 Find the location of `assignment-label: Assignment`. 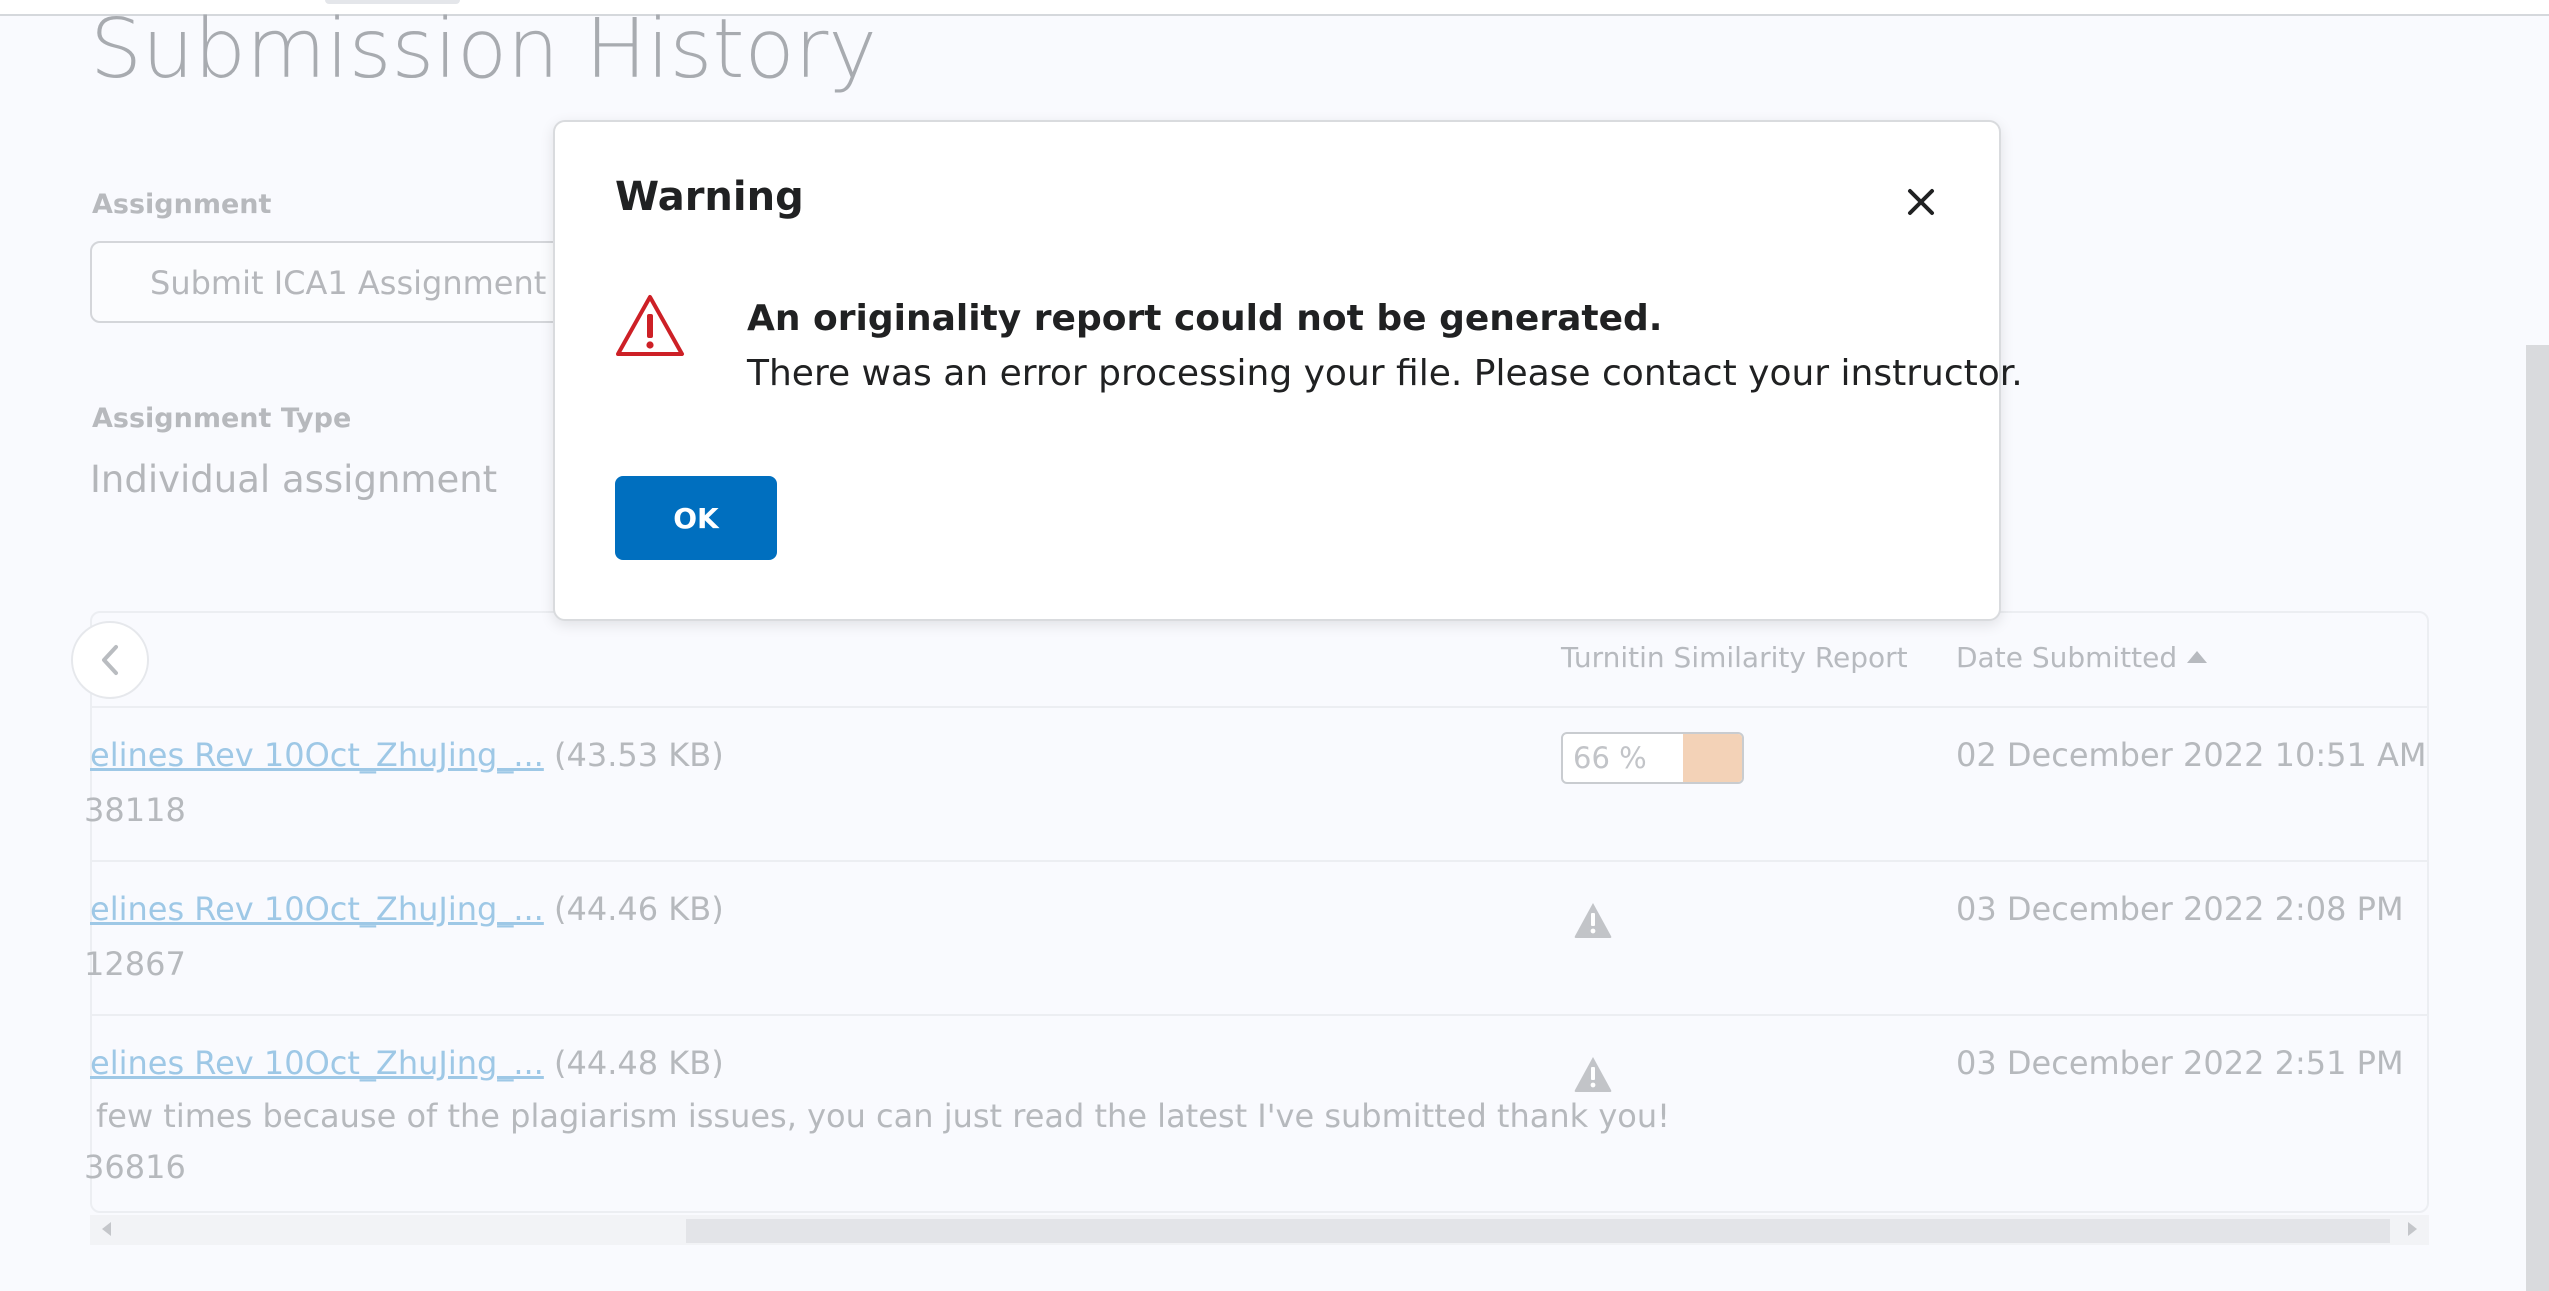

assignment-label: Assignment is located at coordinates (182, 204).